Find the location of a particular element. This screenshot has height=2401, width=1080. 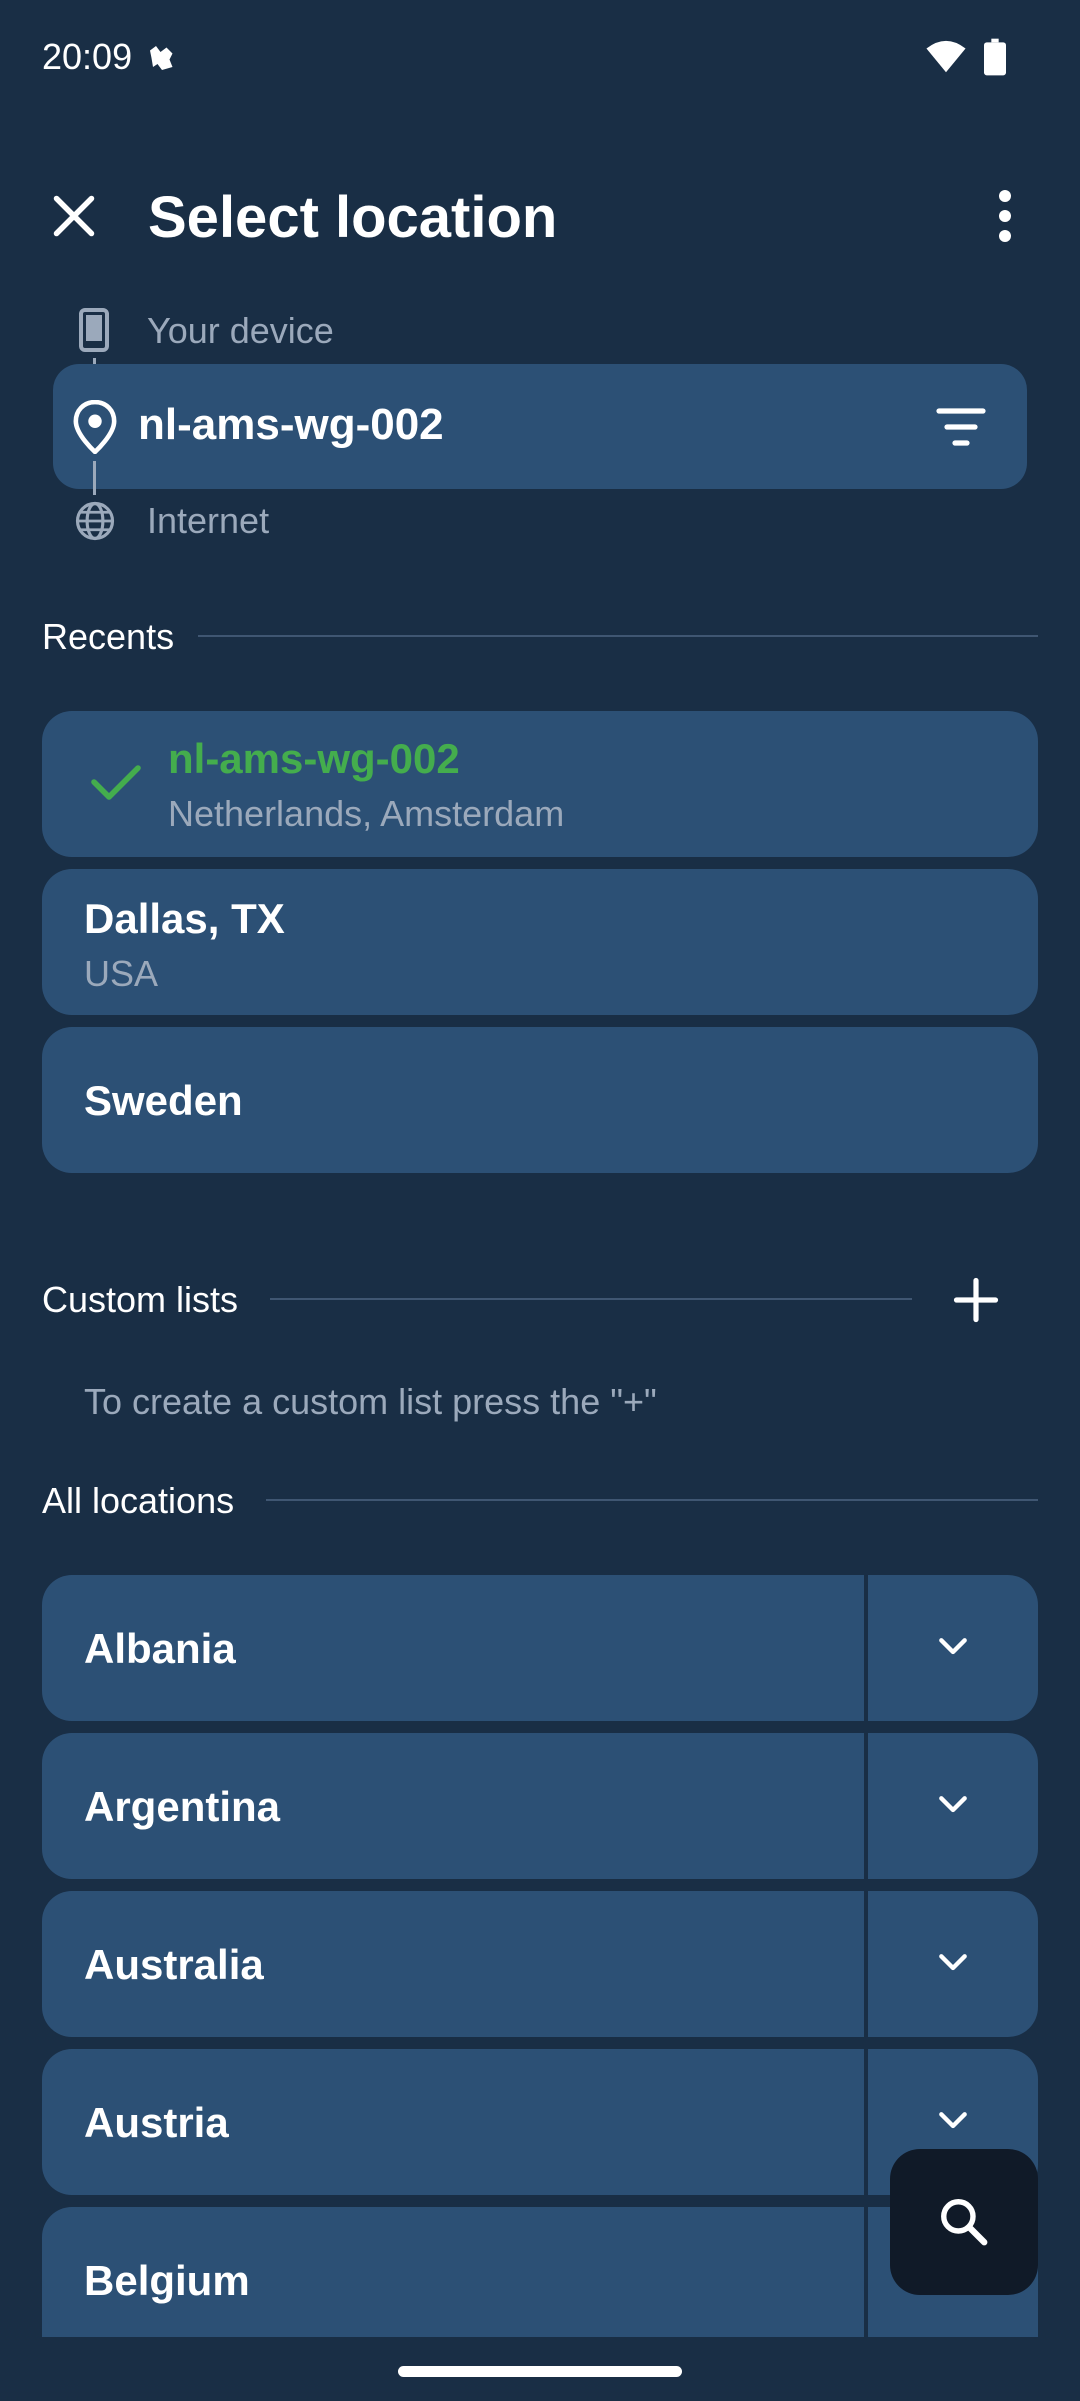

close-icon is located at coordinates (74, 216).